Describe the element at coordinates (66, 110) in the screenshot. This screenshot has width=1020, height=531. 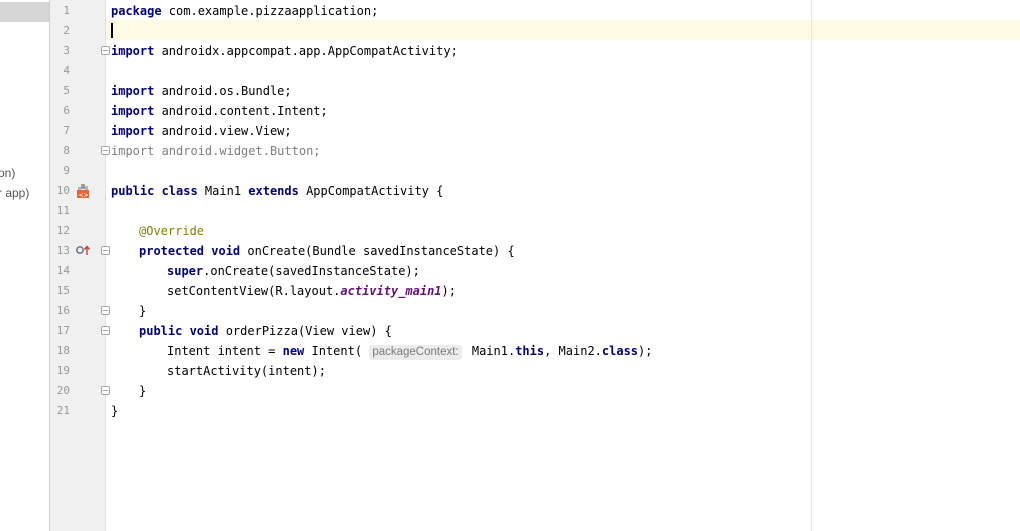
I see `line-number: 6` at that location.